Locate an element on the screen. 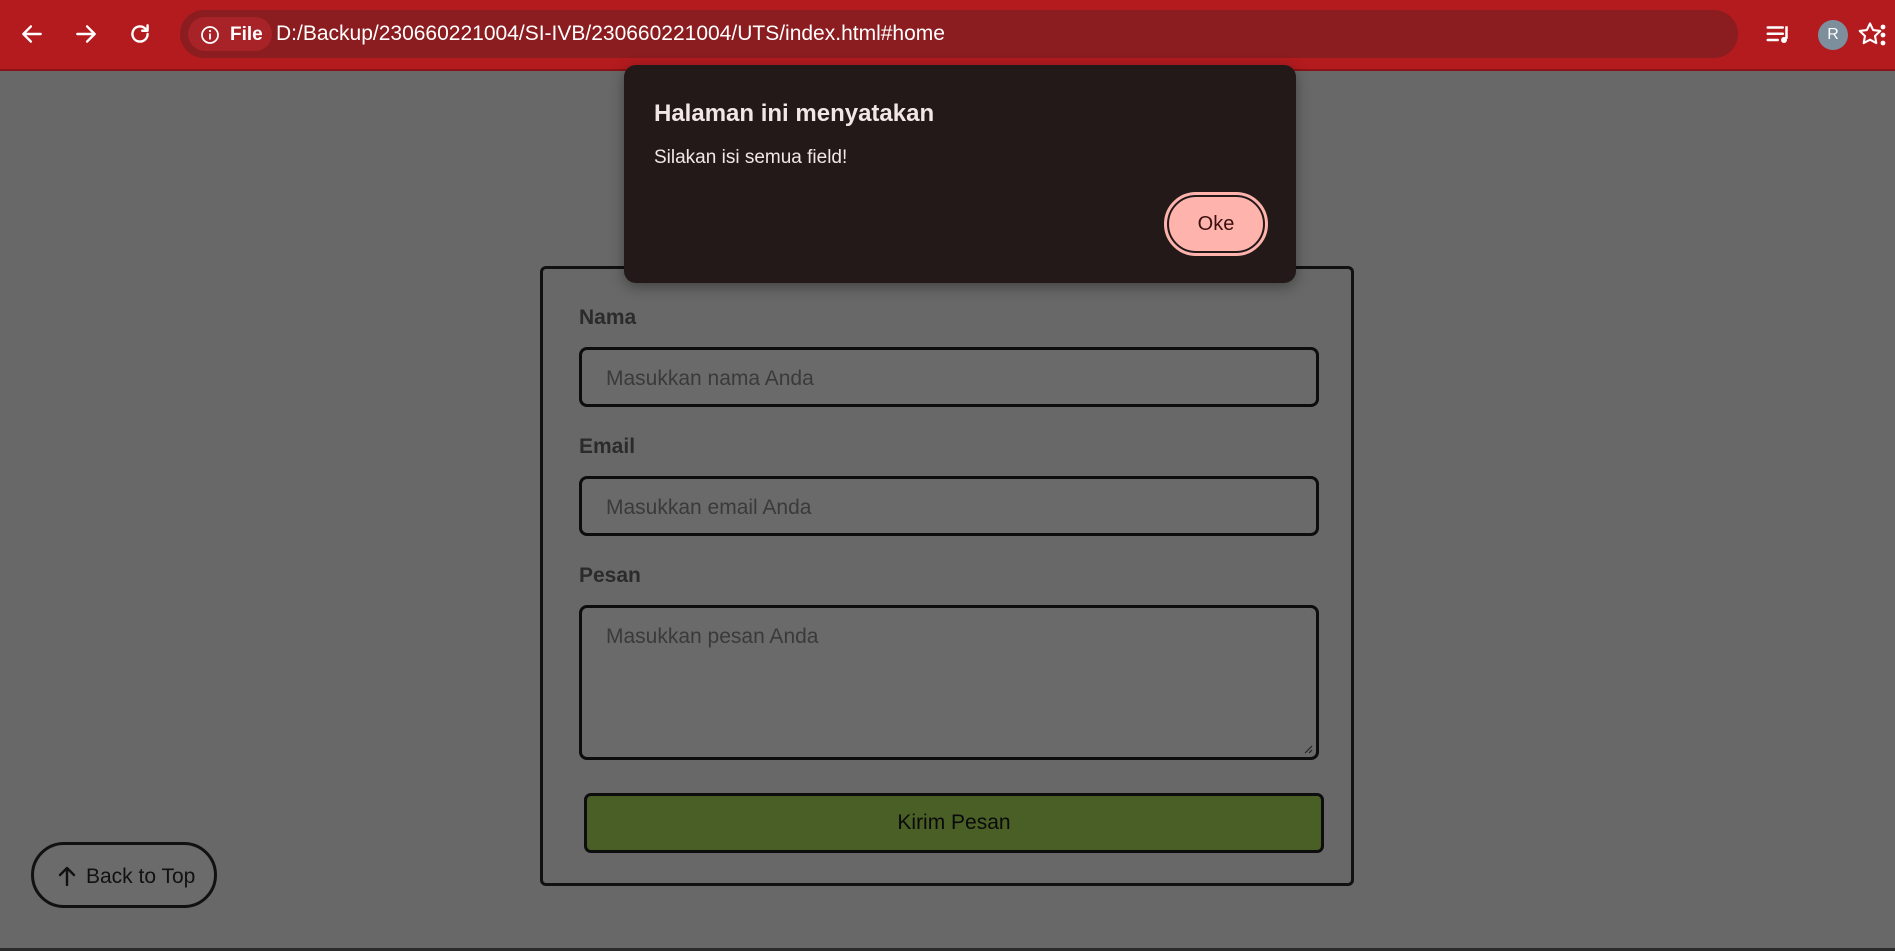  arrow-right-icon is located at coordinates (86, 34).